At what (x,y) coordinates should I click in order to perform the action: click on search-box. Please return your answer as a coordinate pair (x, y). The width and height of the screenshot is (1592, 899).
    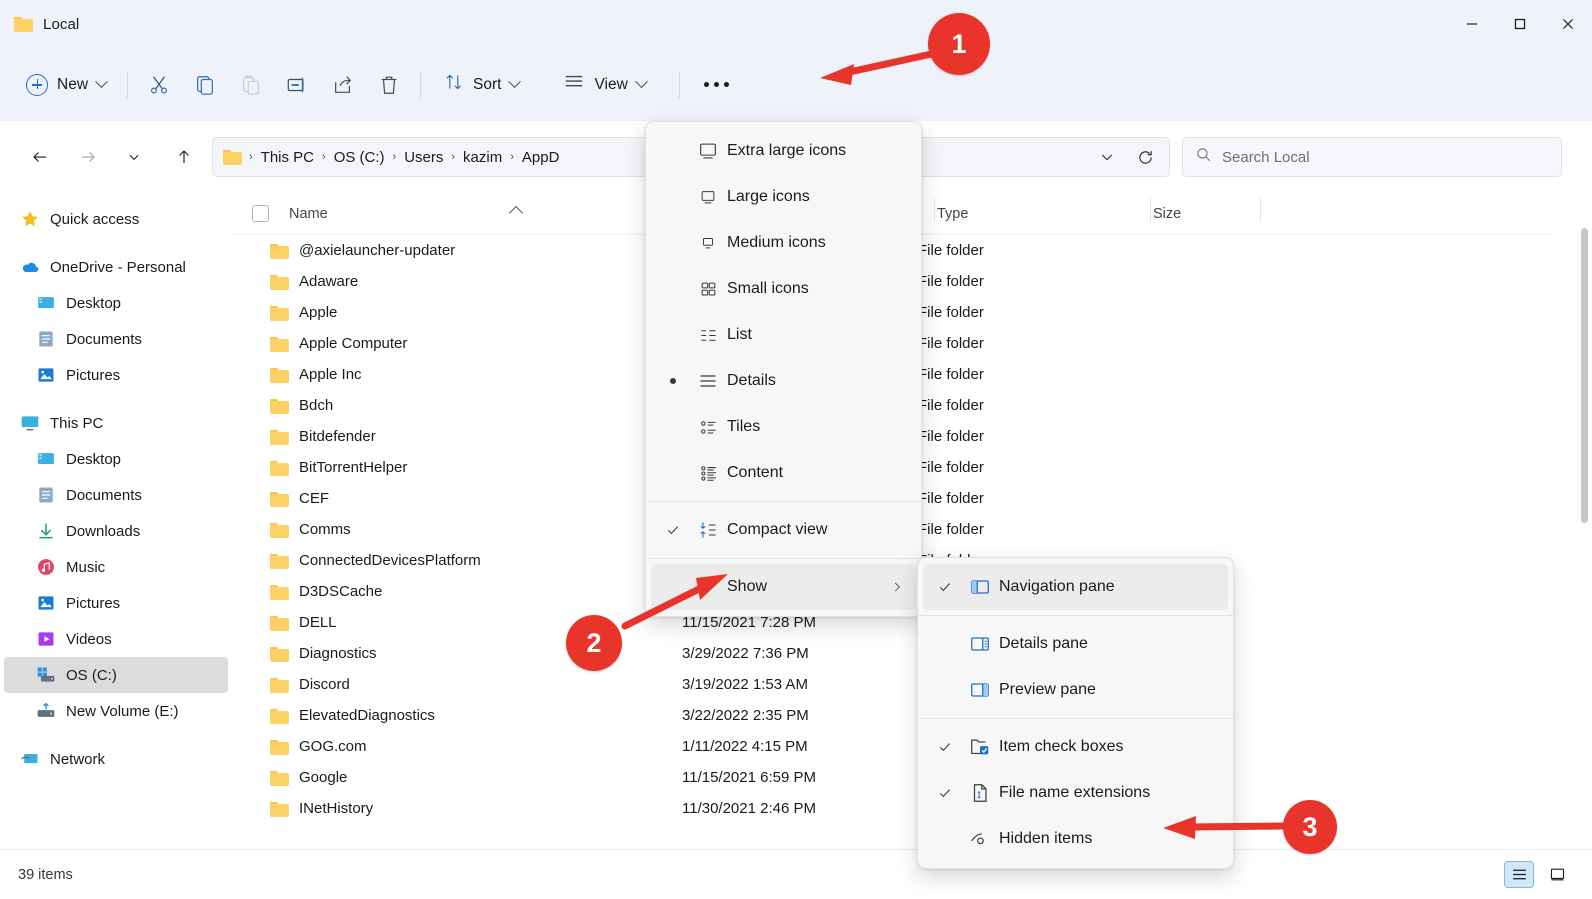
    Looking at the image, I should click on (1372, 157).